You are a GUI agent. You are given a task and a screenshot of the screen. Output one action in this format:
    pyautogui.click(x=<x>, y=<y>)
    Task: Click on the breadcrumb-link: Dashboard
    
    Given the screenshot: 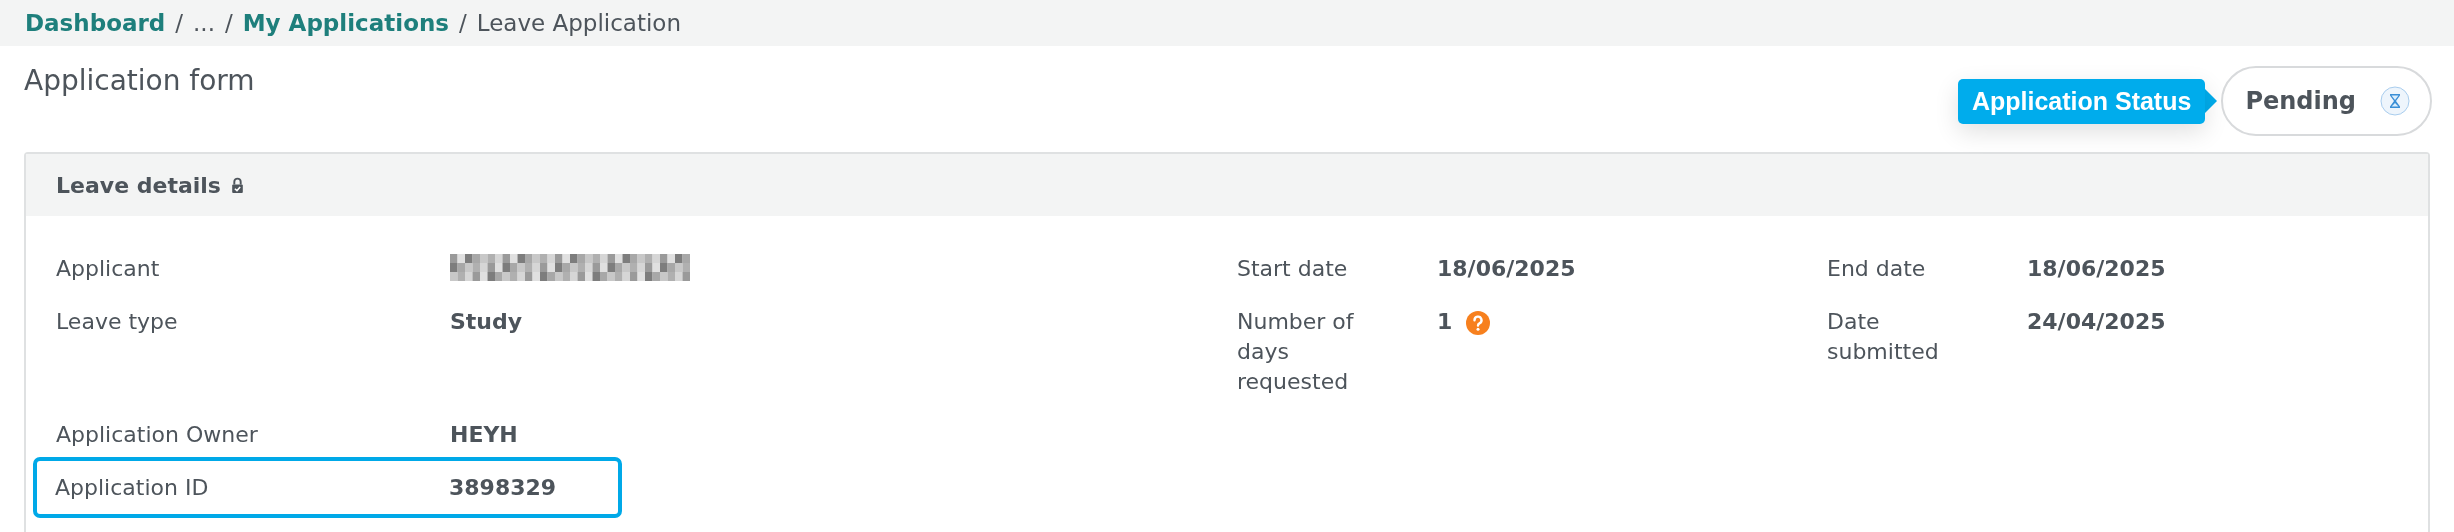 What is the action you would take?
    pyautogui.click(x=95, y=23)
    